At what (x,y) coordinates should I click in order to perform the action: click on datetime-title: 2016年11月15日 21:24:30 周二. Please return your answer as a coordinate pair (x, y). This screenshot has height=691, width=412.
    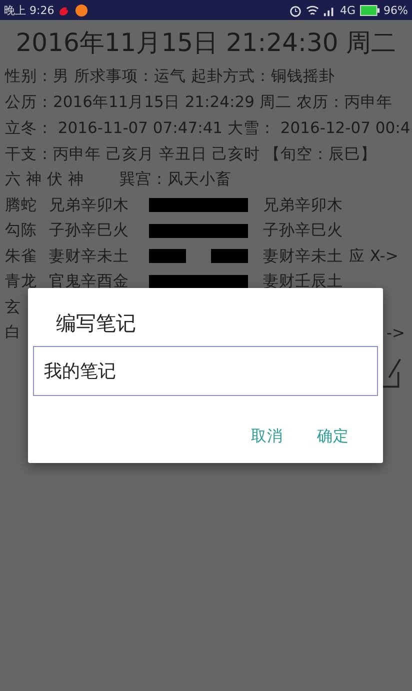
    Looking at the image, I should click on (206, 43).